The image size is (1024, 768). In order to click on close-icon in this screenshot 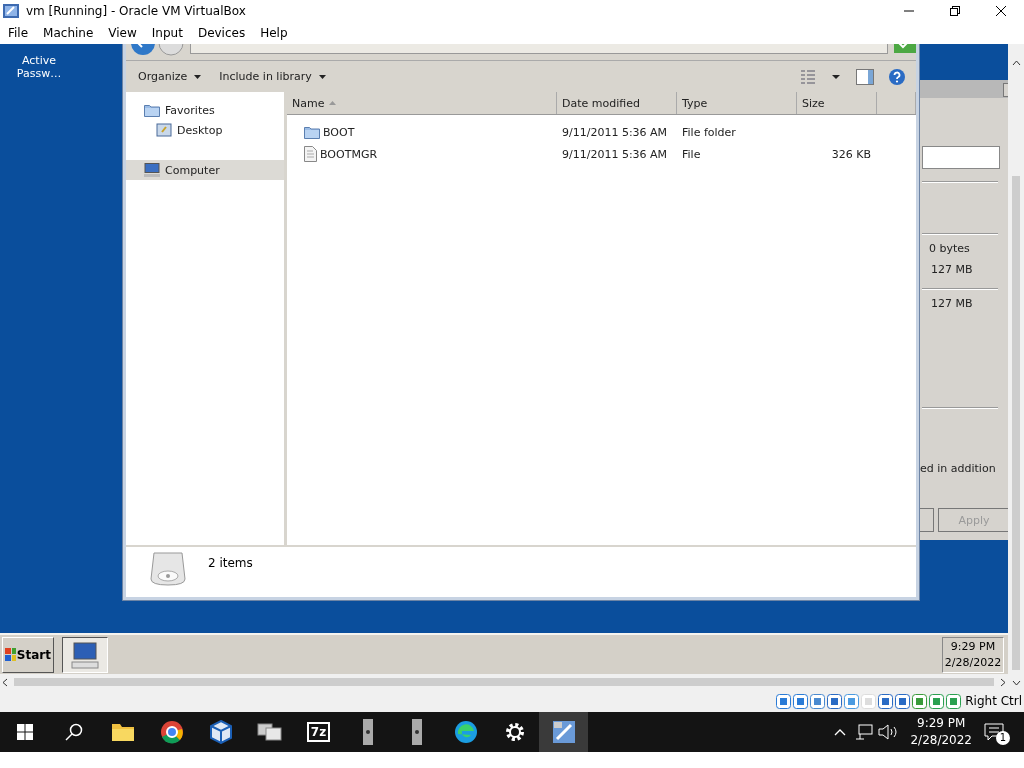, I will do `click(1001, 11)`.